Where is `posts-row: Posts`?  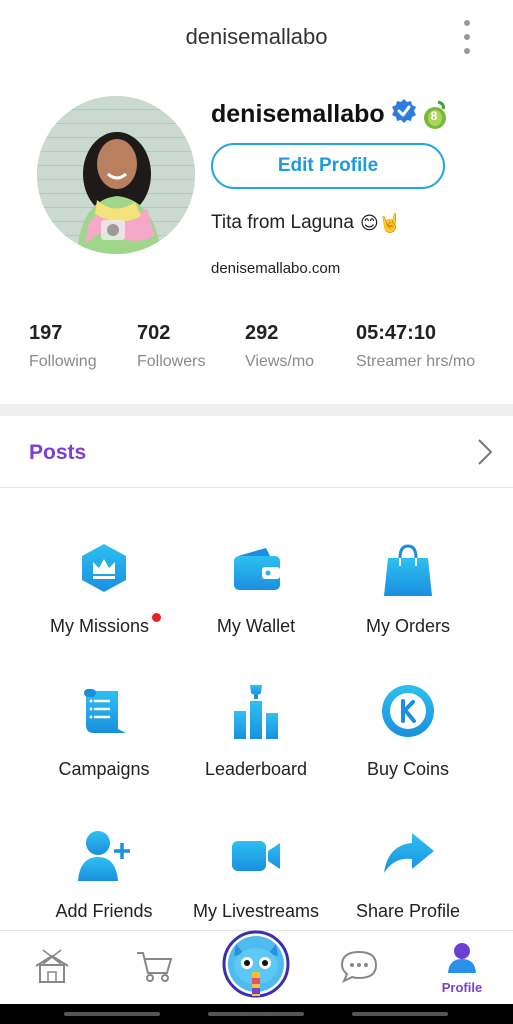 posts-row: Posts is located at coordinates (256, 452).